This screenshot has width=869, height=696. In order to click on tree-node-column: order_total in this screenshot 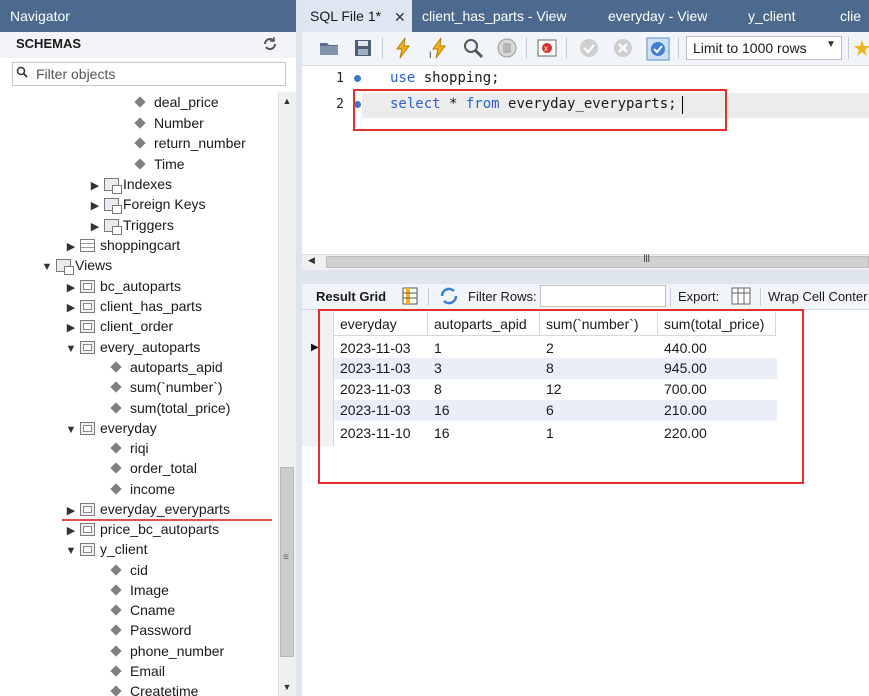, I will do `click(152, 468)`.